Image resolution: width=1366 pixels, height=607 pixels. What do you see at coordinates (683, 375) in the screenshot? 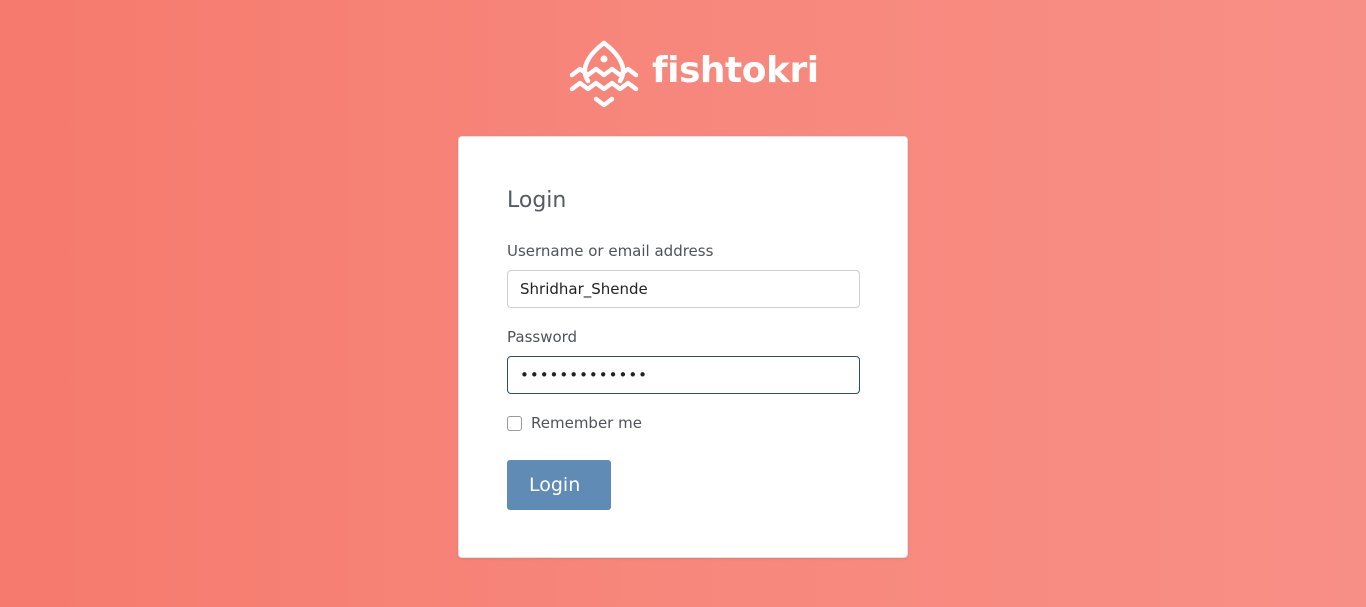
I see `password-input` at bounding box center [683, 375].